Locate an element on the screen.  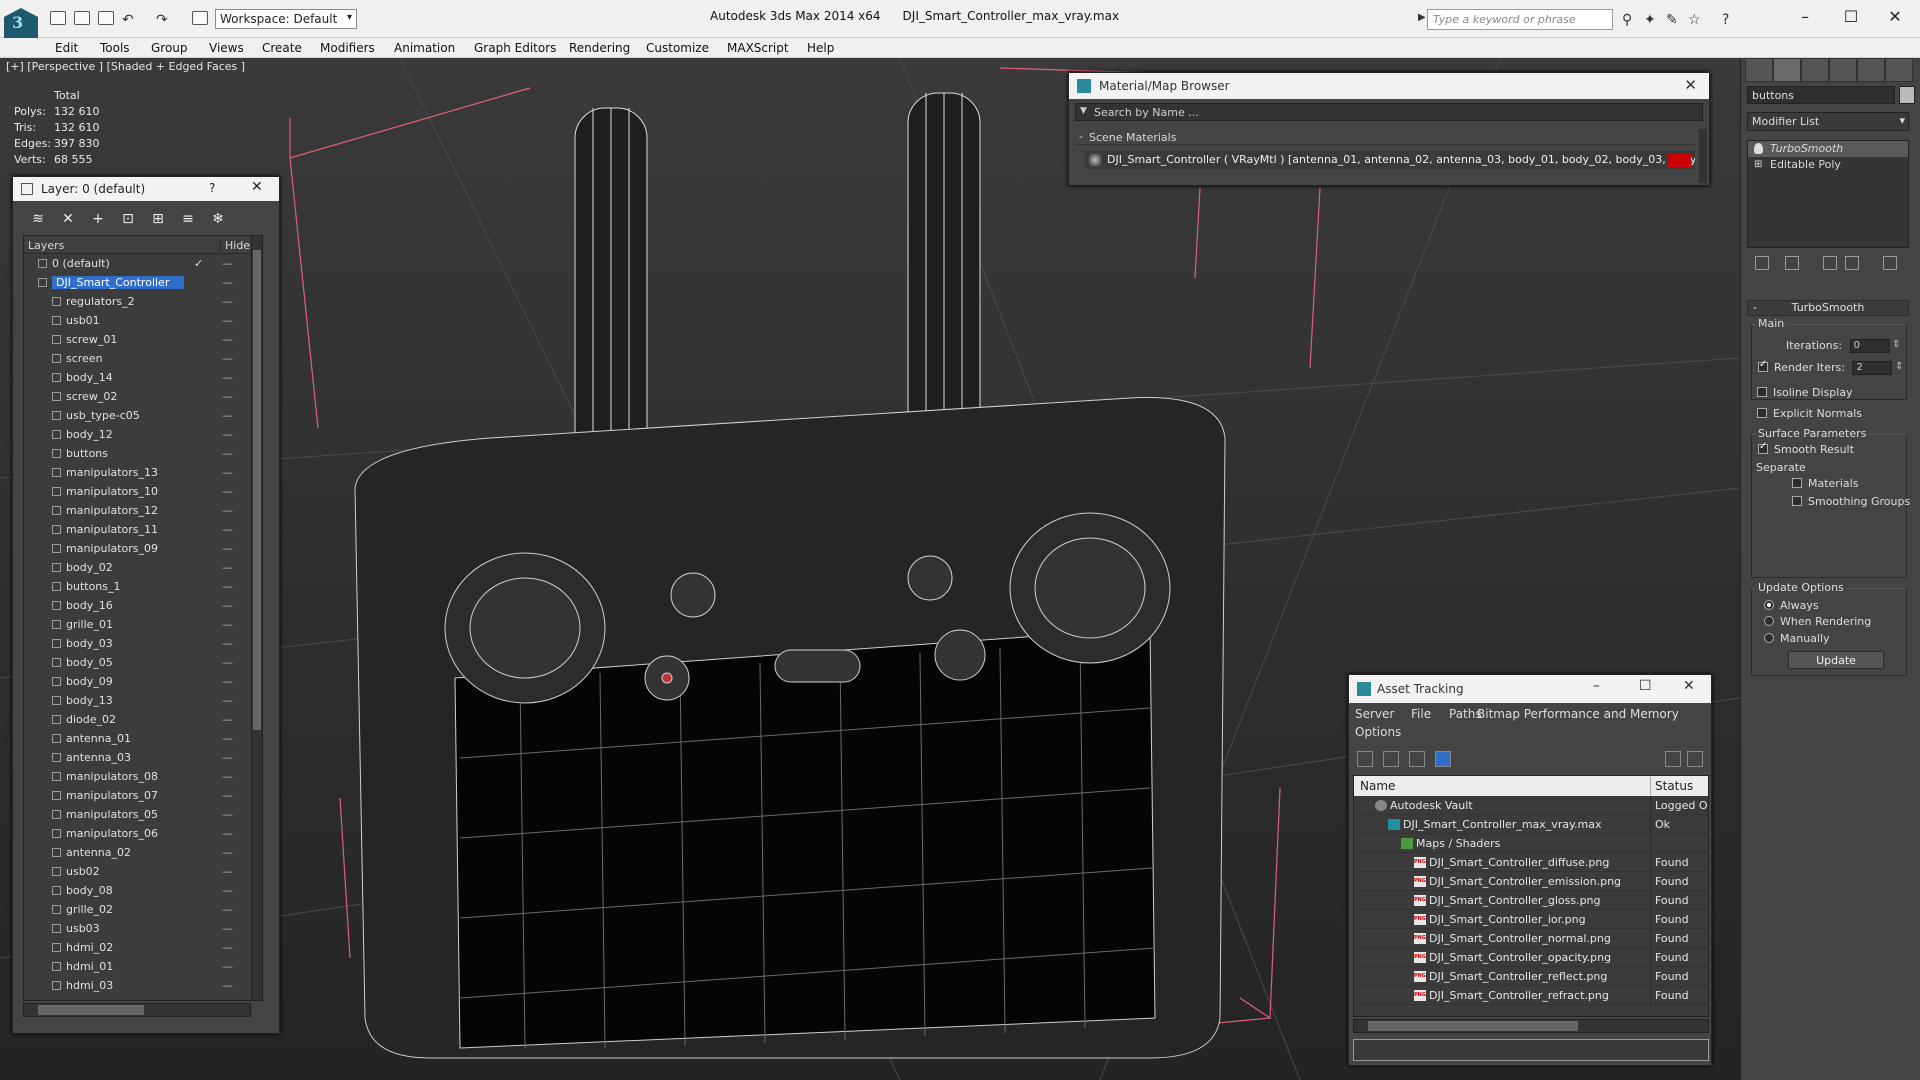
material-scrollbar is located at coordinates (1703, 156).